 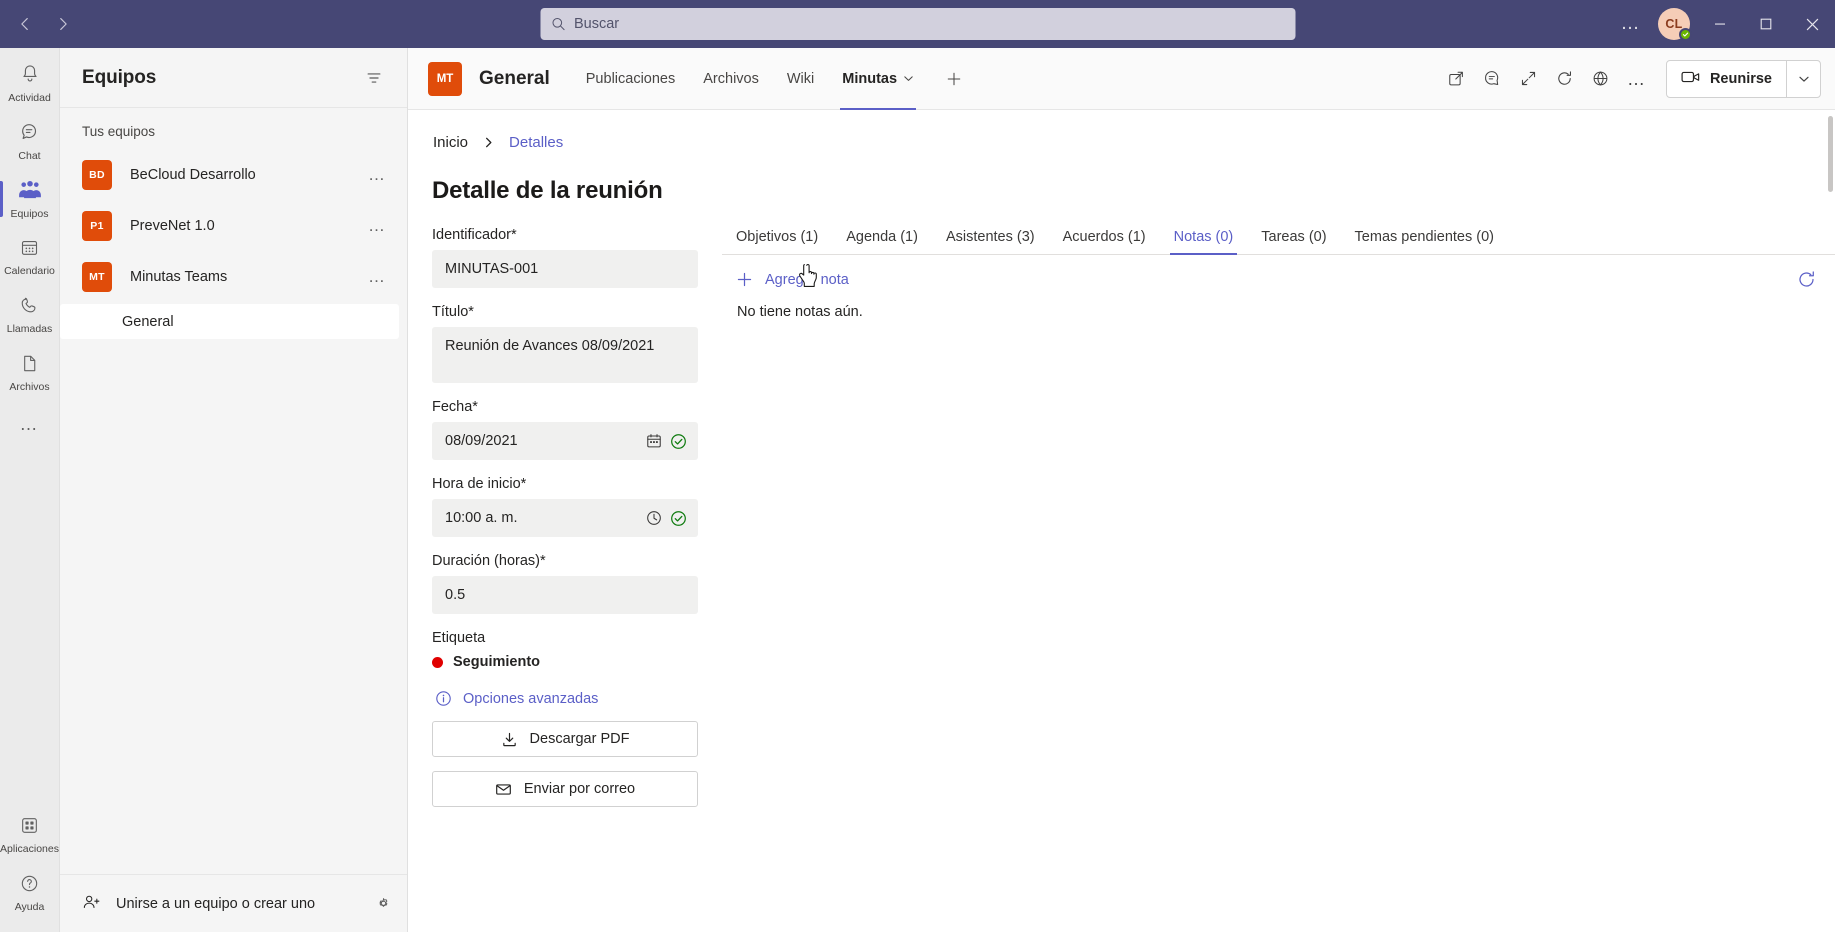 What do you see at coordinates (1812, 24) in the screenshot?
I see `close-button` at bounding box center [1812, 24].